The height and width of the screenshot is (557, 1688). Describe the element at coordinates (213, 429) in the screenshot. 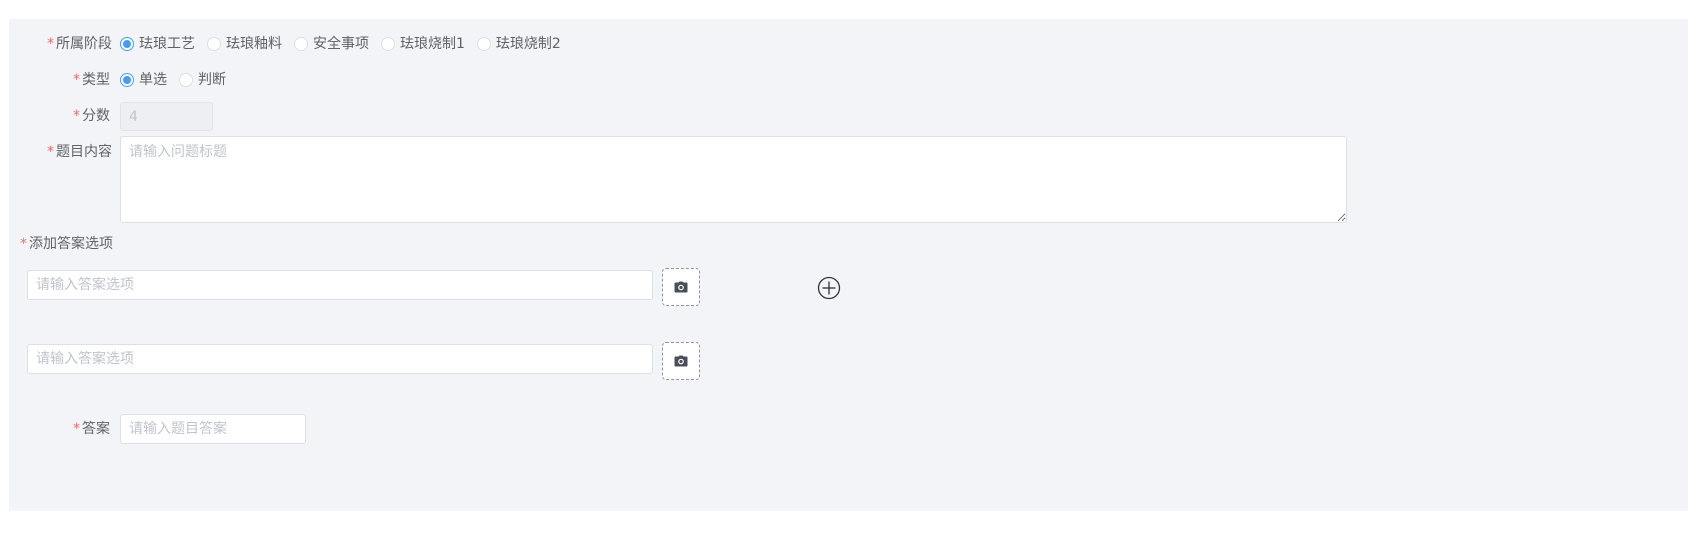

I see `answer-input` at that location.